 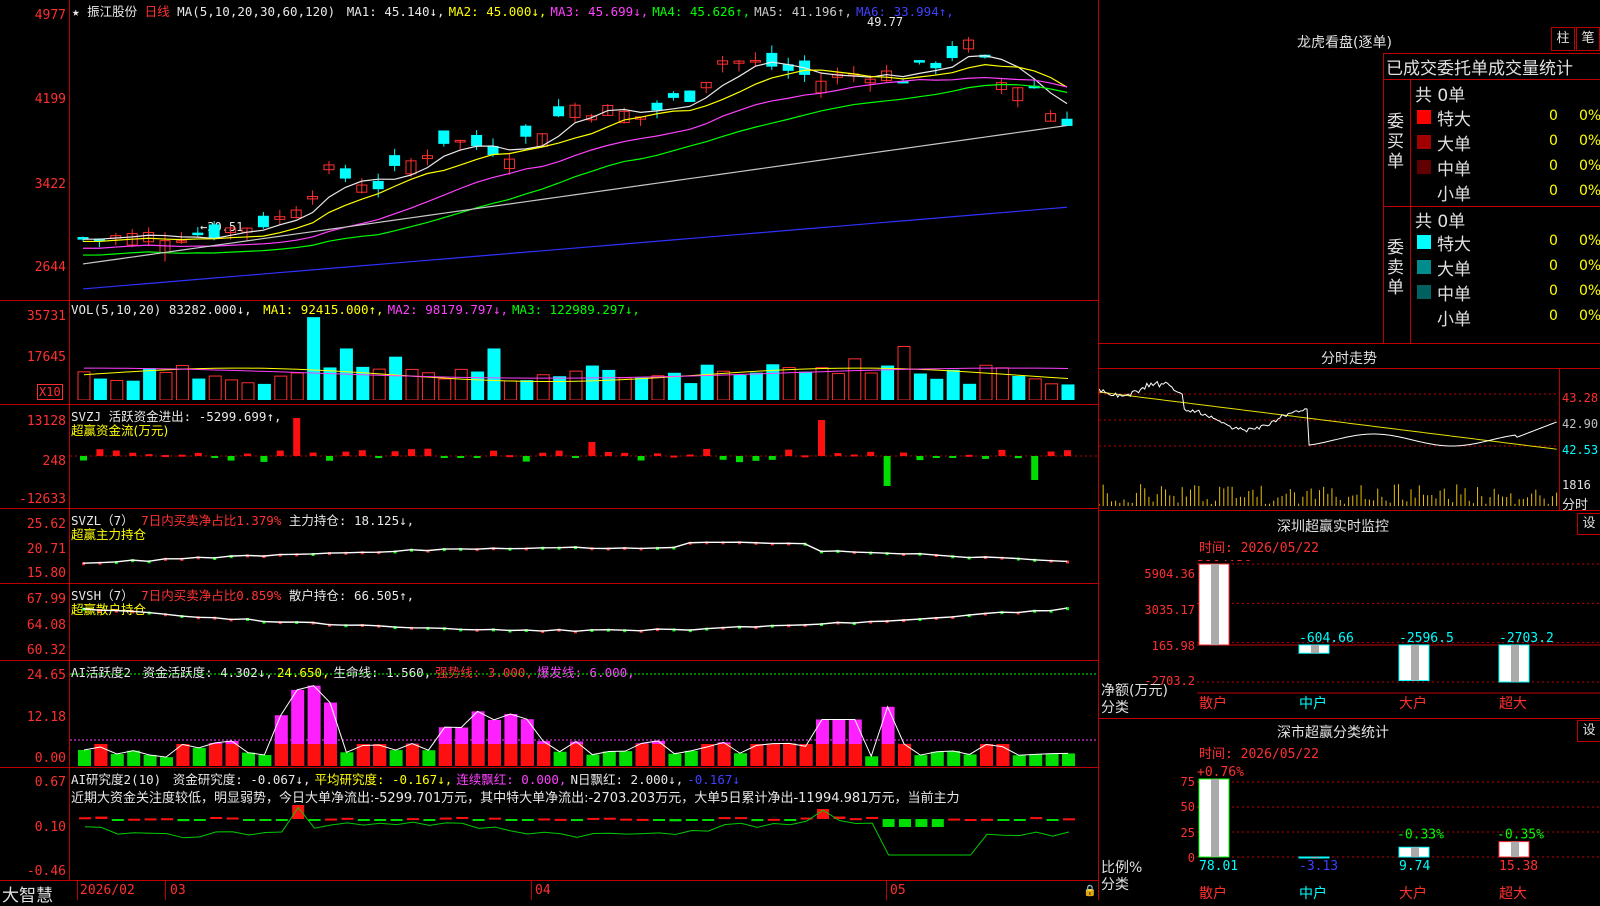 What do you see at coordinates (584, 358) in the screenshot?
I see `volume-chart` at bounding box center [584, 358].